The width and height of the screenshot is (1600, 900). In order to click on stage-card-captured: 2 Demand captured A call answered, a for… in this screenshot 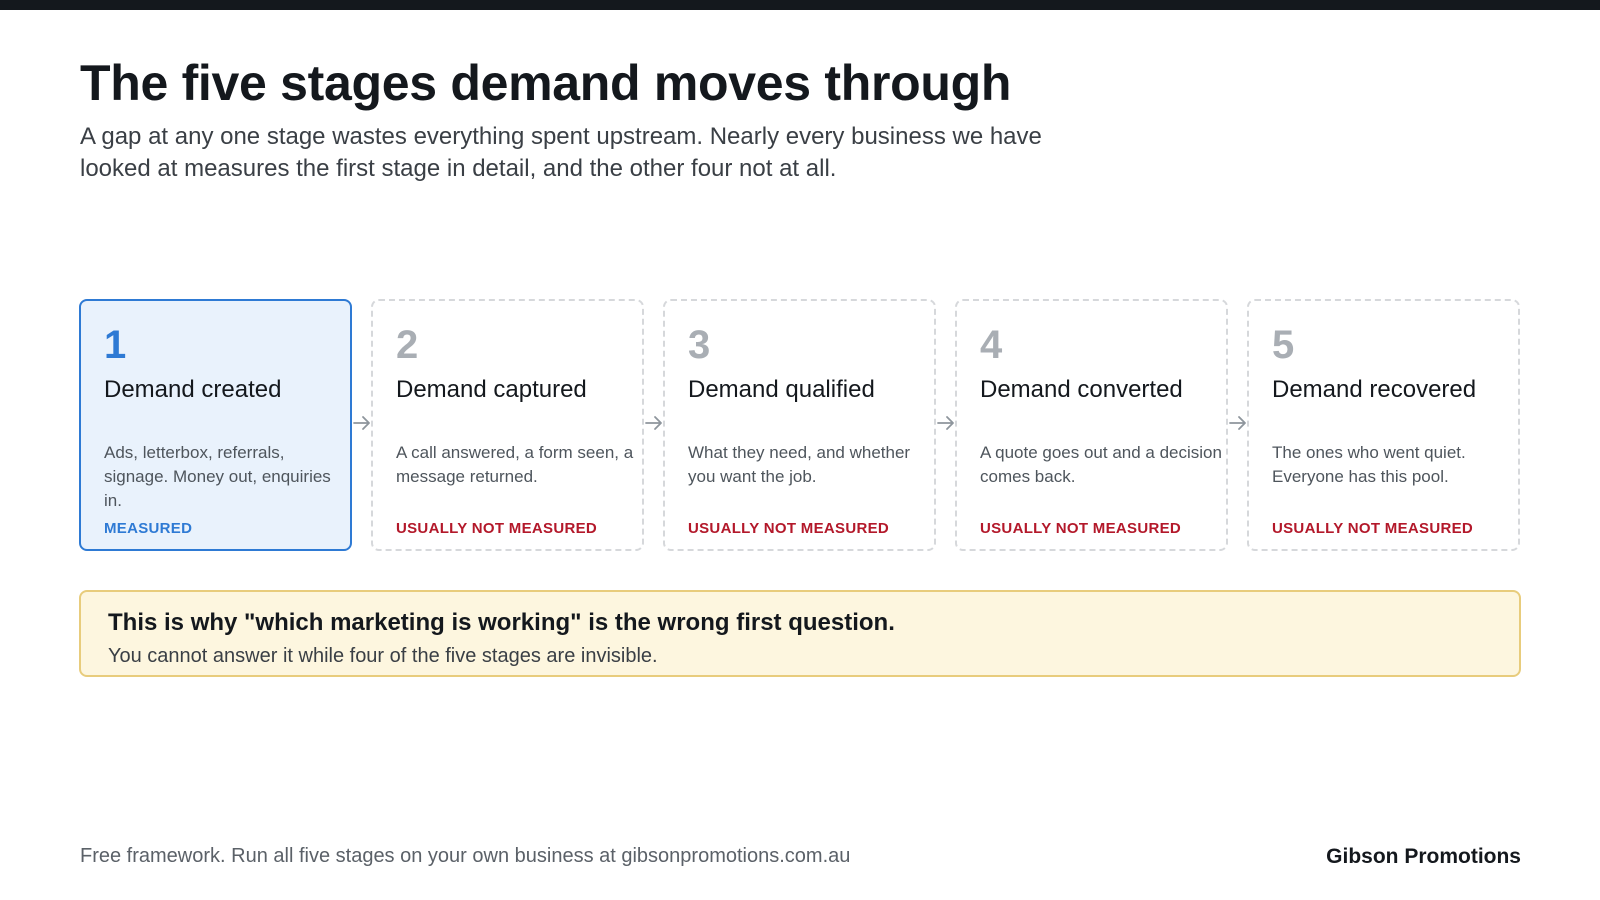, I will do `click(507, 425)`.